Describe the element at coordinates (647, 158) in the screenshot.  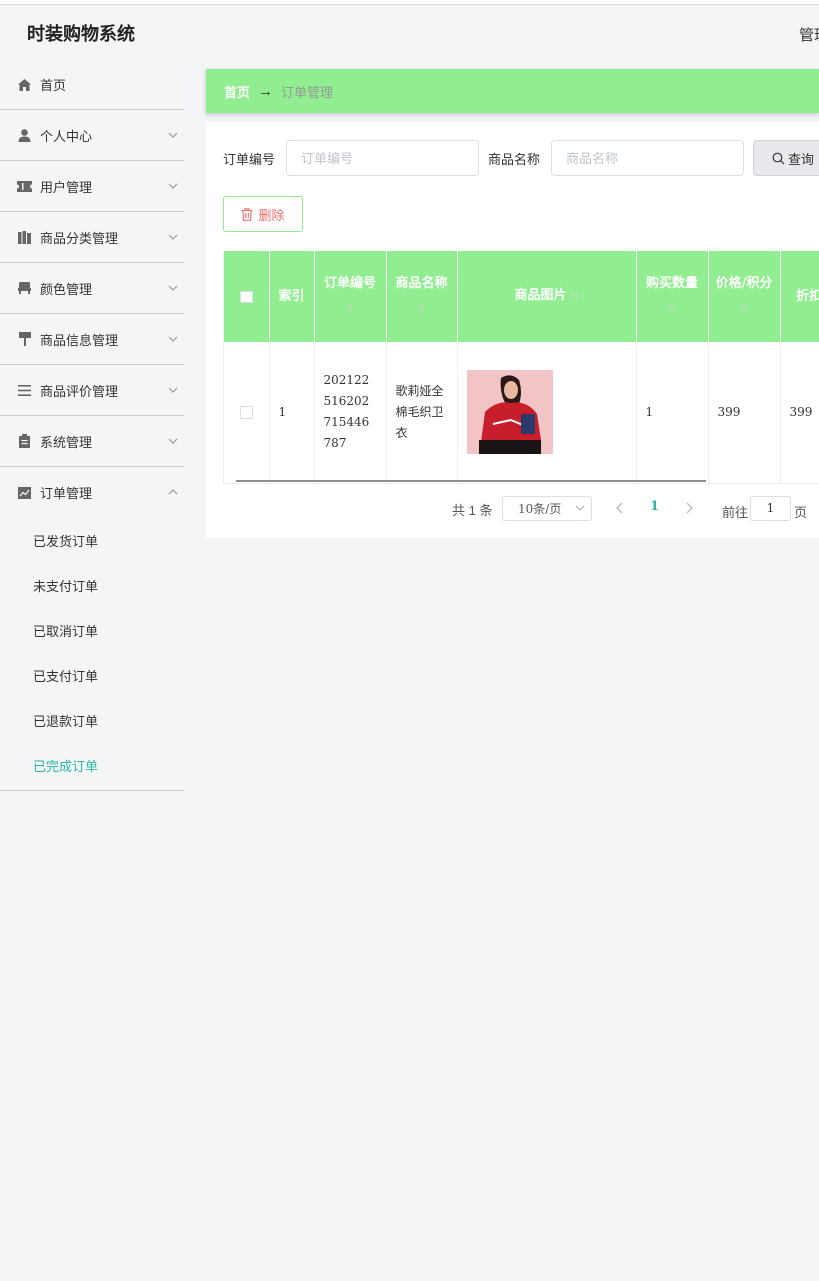
I see `product-name-input` at that location.